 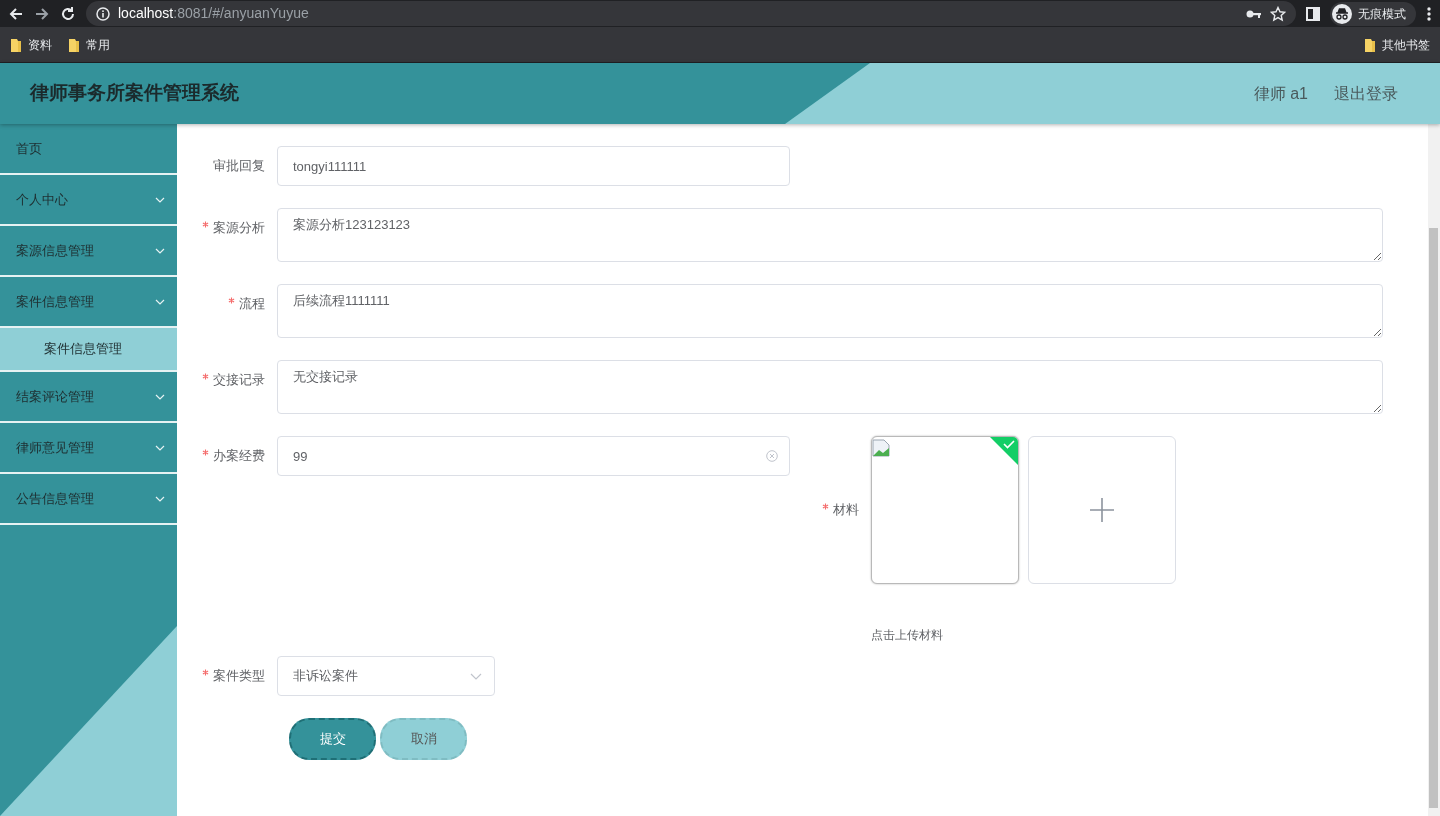 I want to click on submit-button: 提交, so click(x=332, y=739).